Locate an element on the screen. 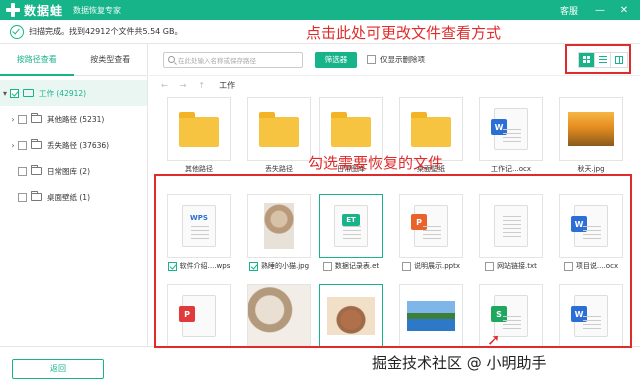 The width and height of the screenshot is (640, 390). root-checkbox is located at coordinates (14, 93).